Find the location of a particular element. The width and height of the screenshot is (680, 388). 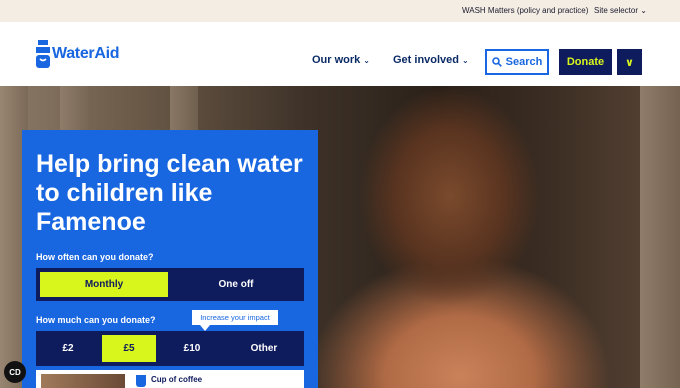

water-drop-logo-icon is located at coordinates (43, 54).